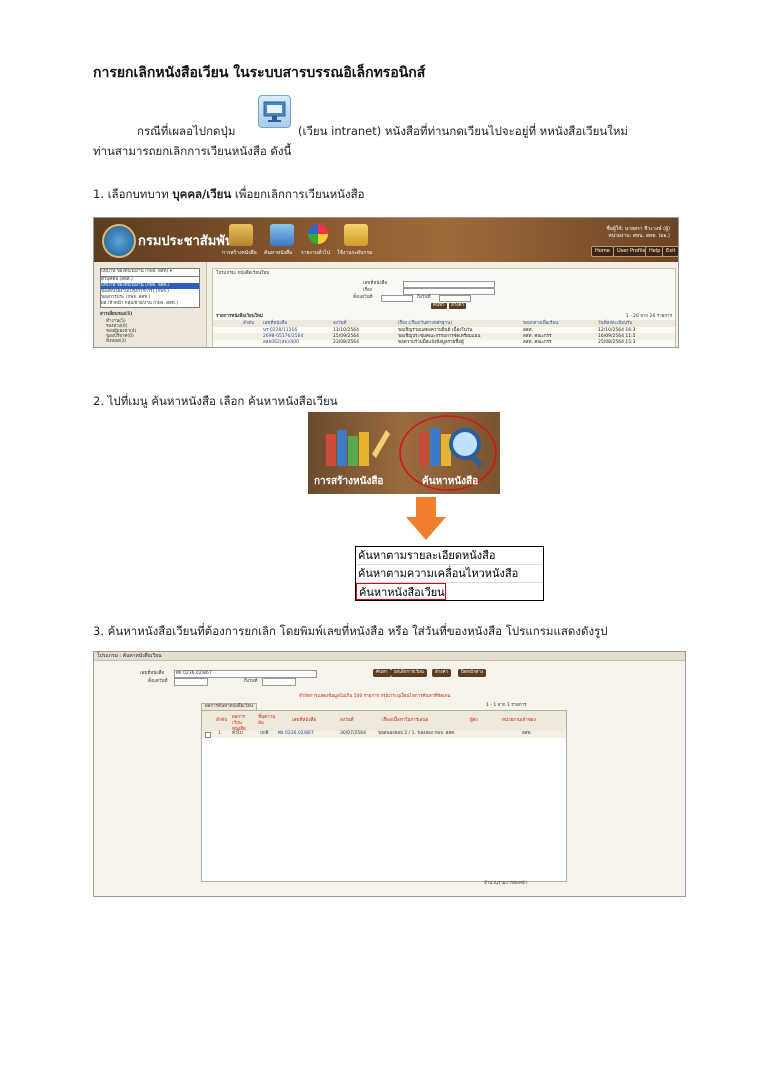  Describe the element at coordinates (617, 342) in the screenshot. I see `cell: 25/08/2564 15:3` at that location.